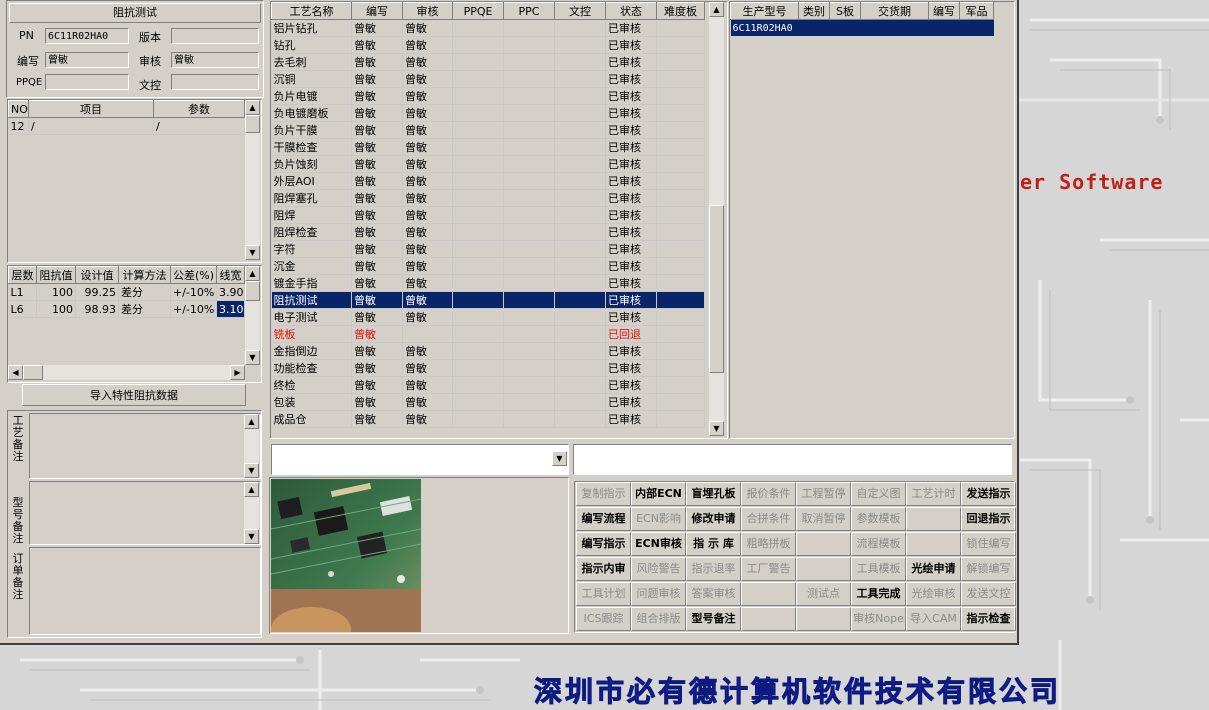 The width and height of the screenshot is (1209, 710). What do you see at coordinates (768, 494) in the screenshot?
I see `action-button: 报价条件` at bounding box center [768, 494].